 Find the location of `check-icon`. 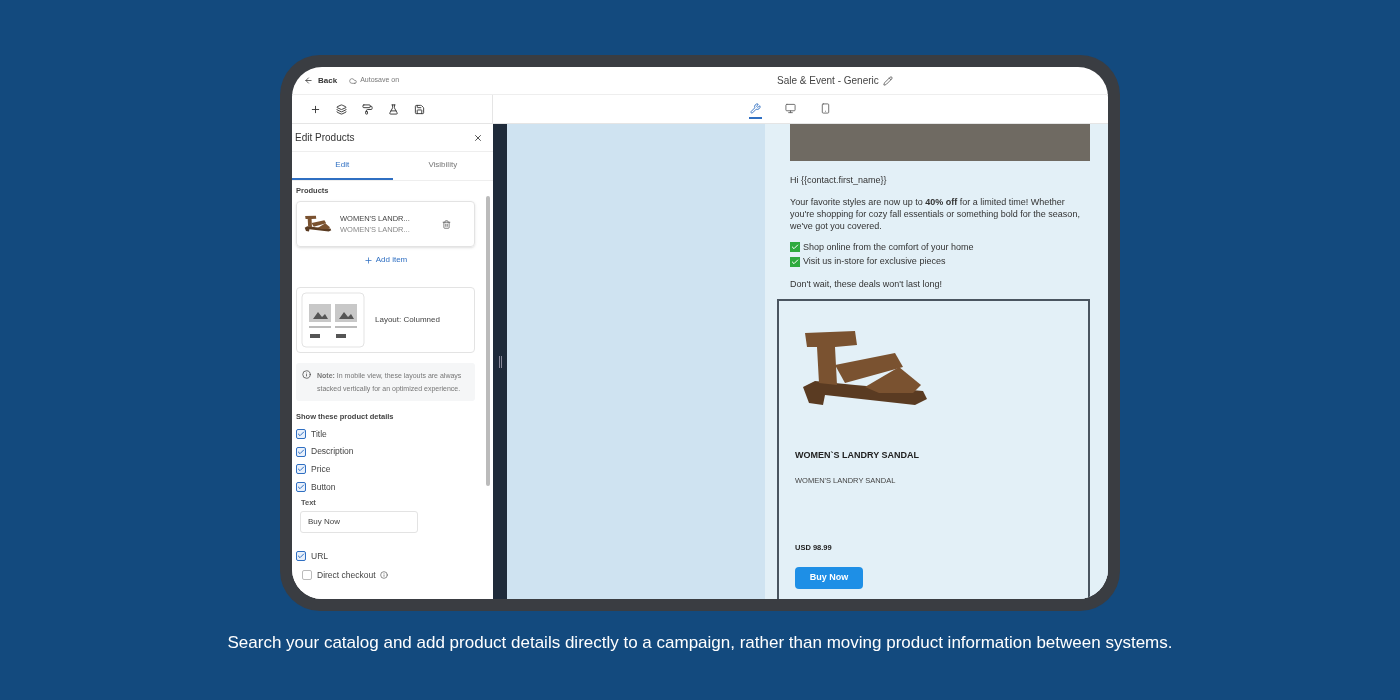

check-icon is located at coordinates (301, 556).